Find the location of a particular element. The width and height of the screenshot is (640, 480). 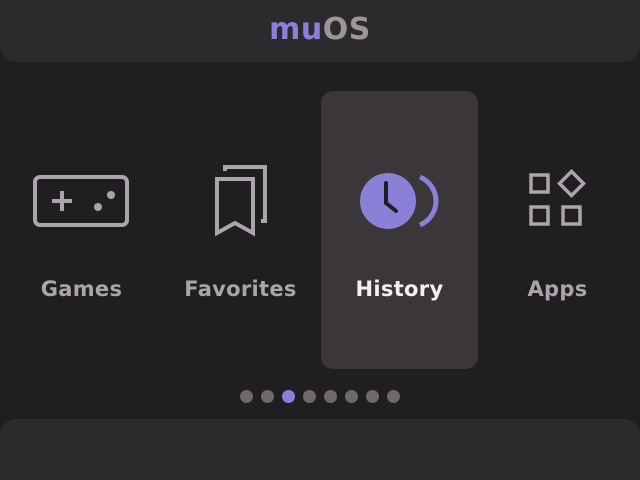

apps-icon is located at coordinates (557, 201).